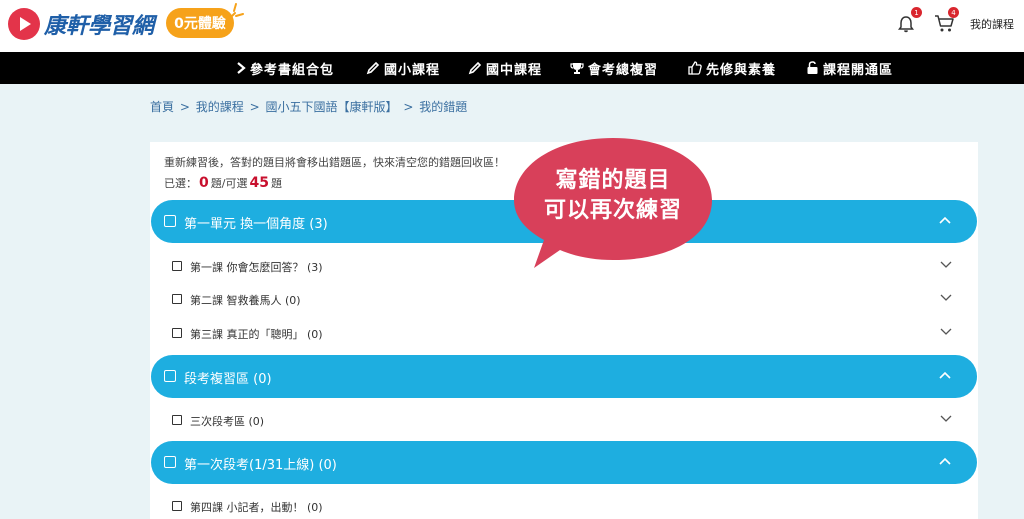 The width and height of the screenshot is (1024, 519). I want to click on lesson-item: 第三課 真正的「聰明」 (0), so click(567, 334).